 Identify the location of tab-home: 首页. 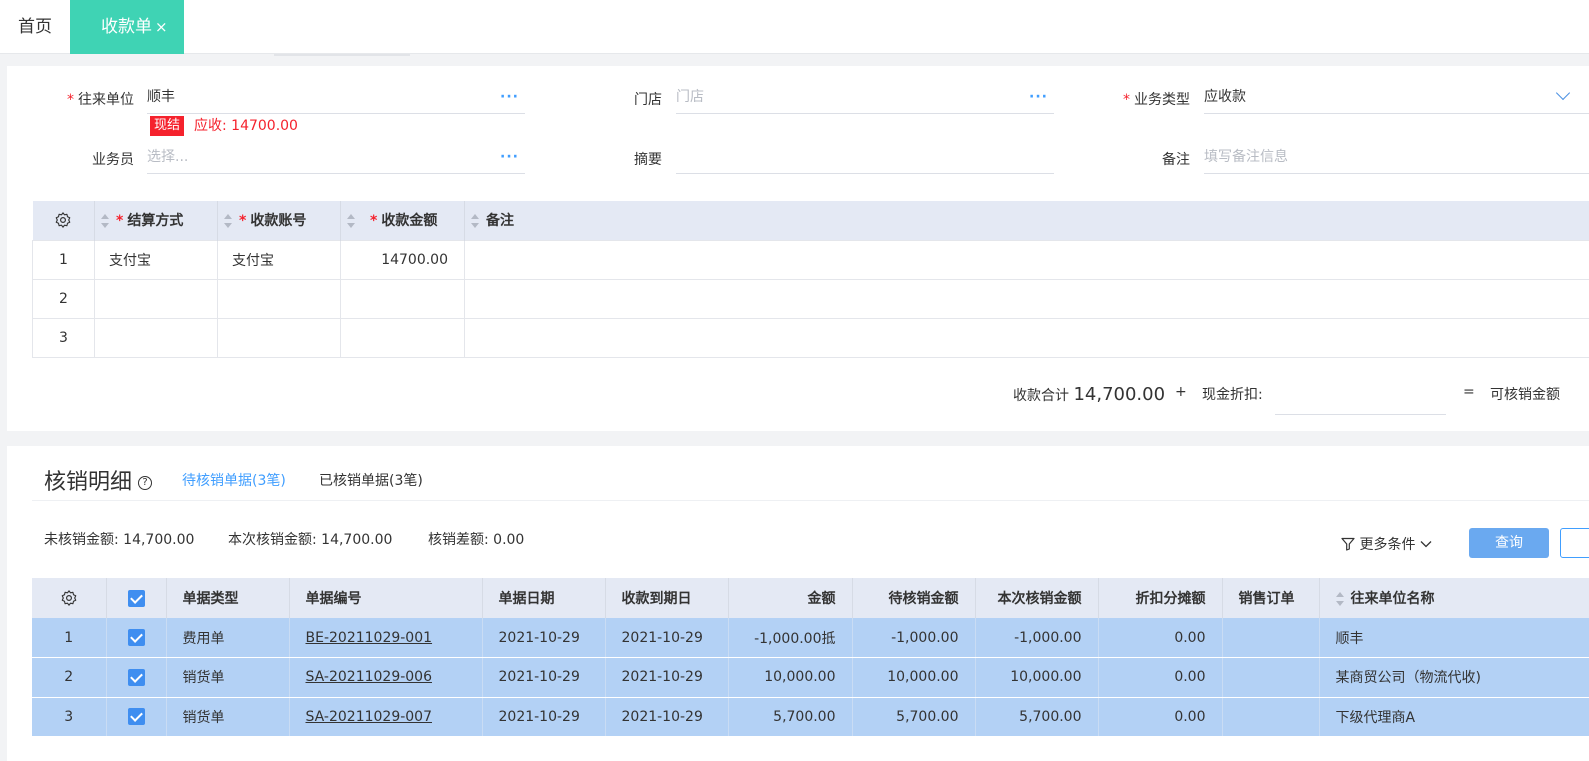
(35, 27).